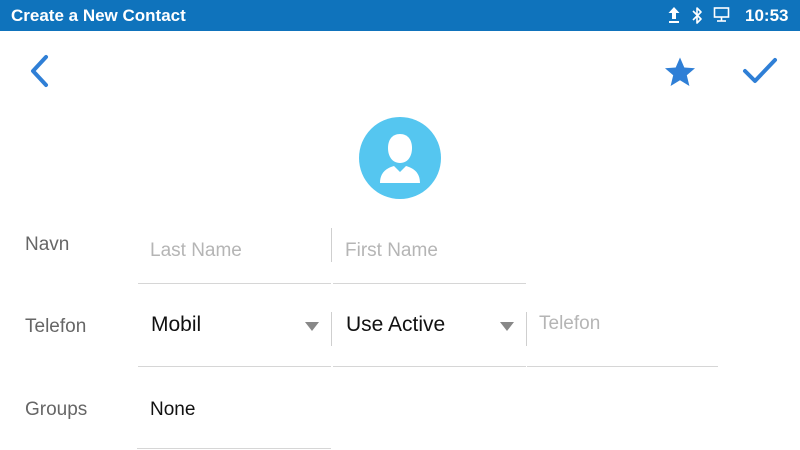  I want to click on back-button, so click(39, 73).